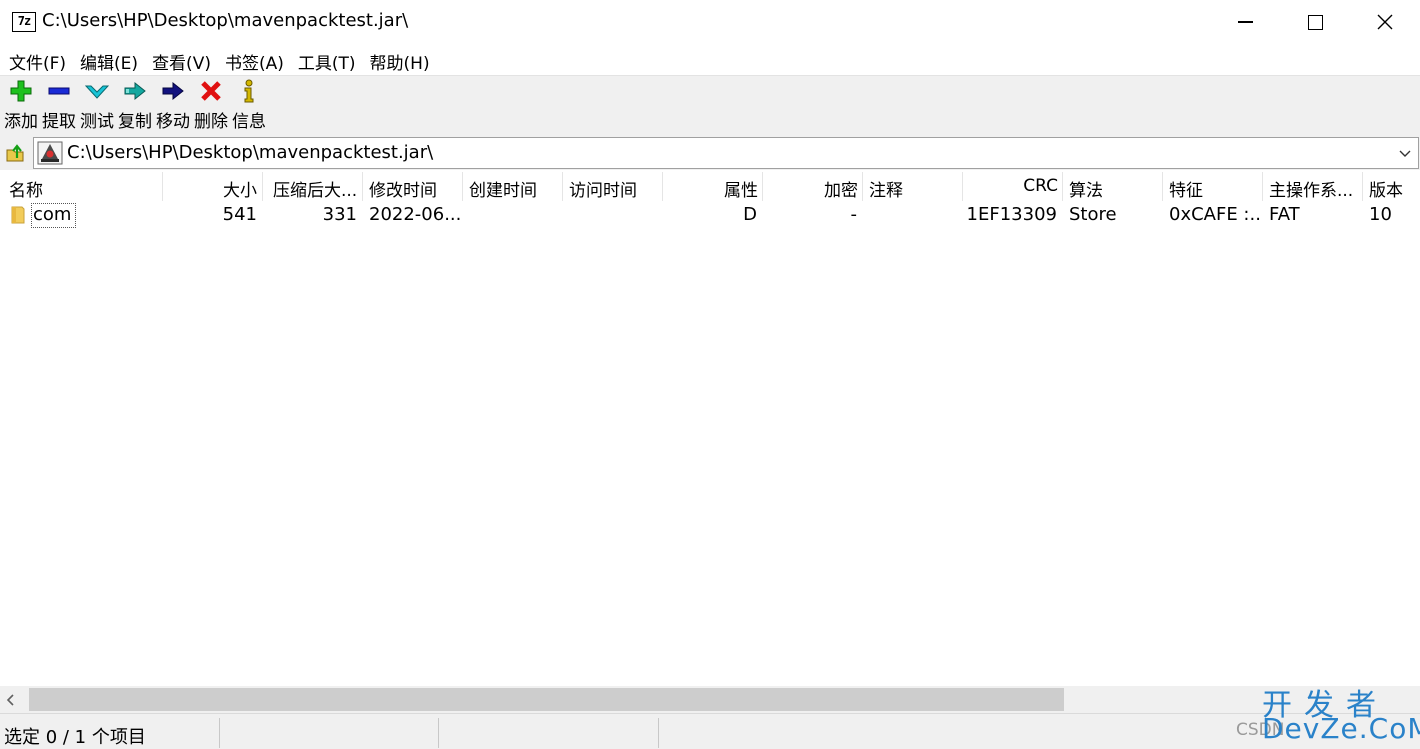 Image resolution: width=1420 pixels, height=749 pixels. What do you see at coordinates (211, 106) in the screenshot?
I see `delete-button: 删除` at bounding box center [211, 106].